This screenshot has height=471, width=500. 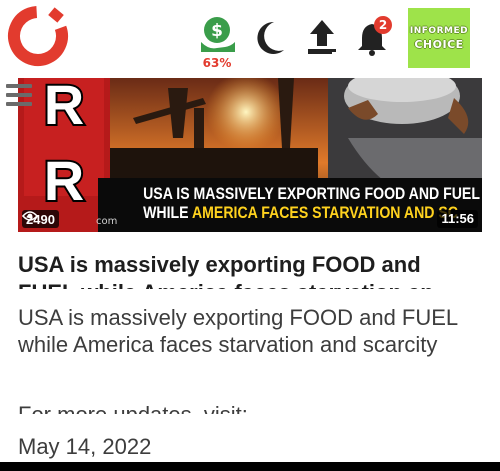 I want to click on progress-percent: 63%, so click(x=217, y=63).